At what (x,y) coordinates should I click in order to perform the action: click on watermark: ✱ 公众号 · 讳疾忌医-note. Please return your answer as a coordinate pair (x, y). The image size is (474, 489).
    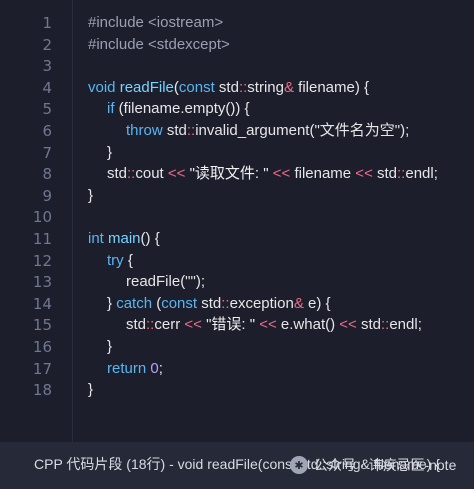
    Looking at the image, I should click on (373, 465).